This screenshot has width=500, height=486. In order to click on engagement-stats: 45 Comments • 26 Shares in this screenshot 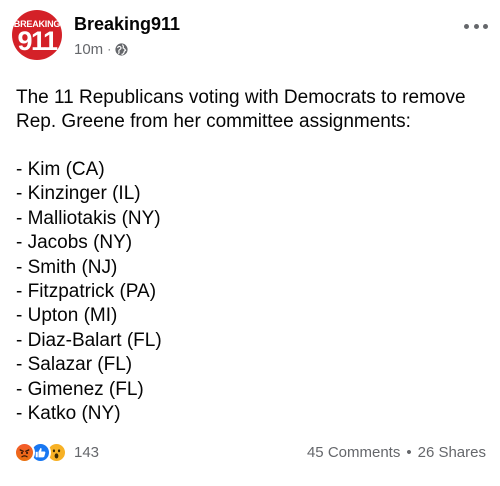, I will do `click(396, 452)`.